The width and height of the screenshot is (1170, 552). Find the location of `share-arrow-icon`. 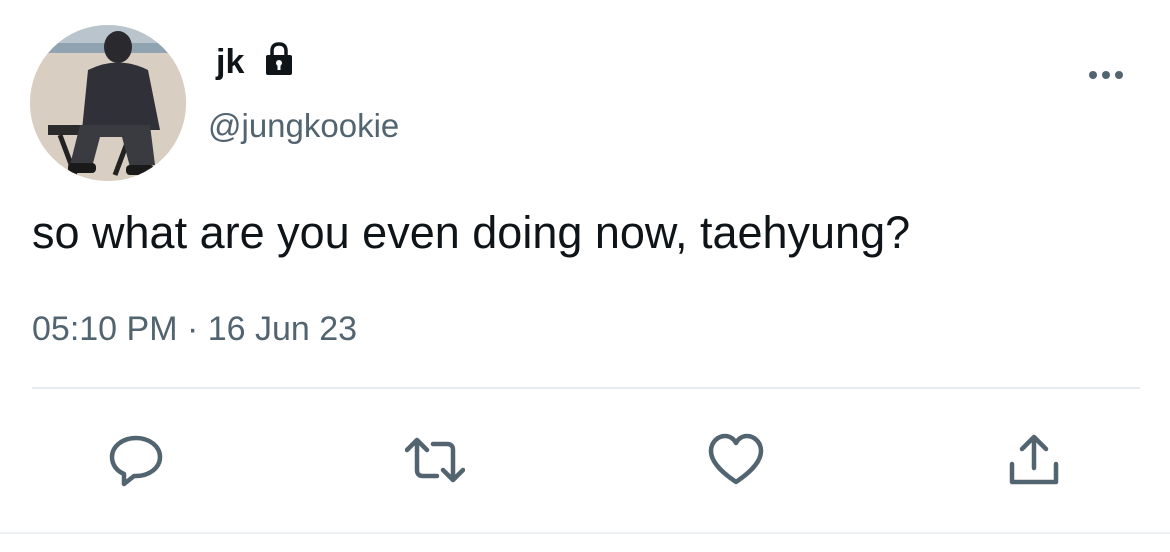

share-arrow-icon is located at coordinates (1034, 459).